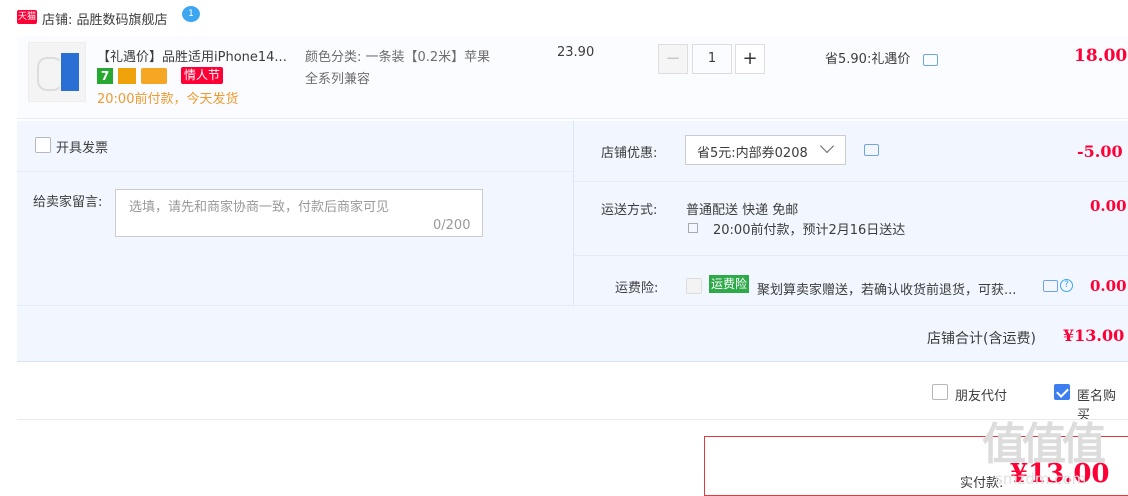  I want to click on chat-icon: 1, so click(191, 14).